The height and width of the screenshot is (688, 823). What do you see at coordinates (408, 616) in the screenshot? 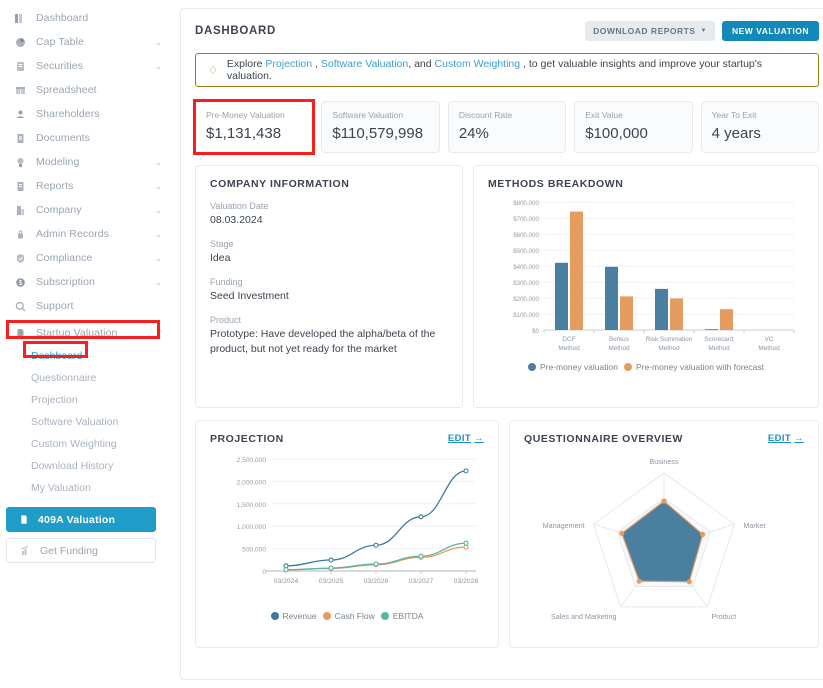
I see `legend-label: EBITDA` at bounding box center [408, 616].